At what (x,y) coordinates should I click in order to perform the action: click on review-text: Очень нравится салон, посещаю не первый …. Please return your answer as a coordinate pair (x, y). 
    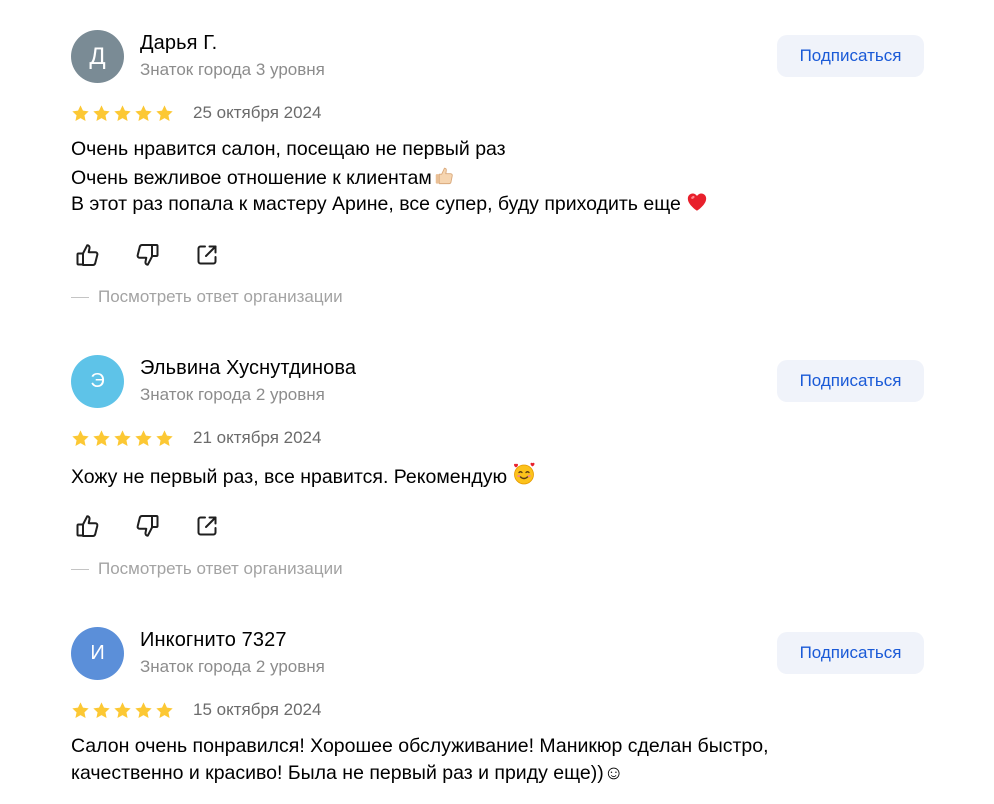
    Looking at the image, I should click on (288, 149).